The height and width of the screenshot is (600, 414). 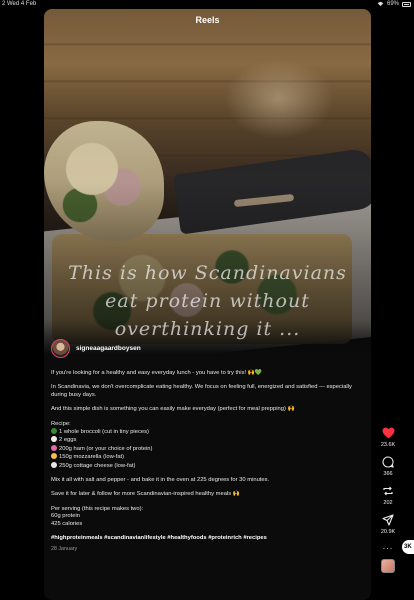 I want to click on comment-count: 366, so click(x=388, y=474).